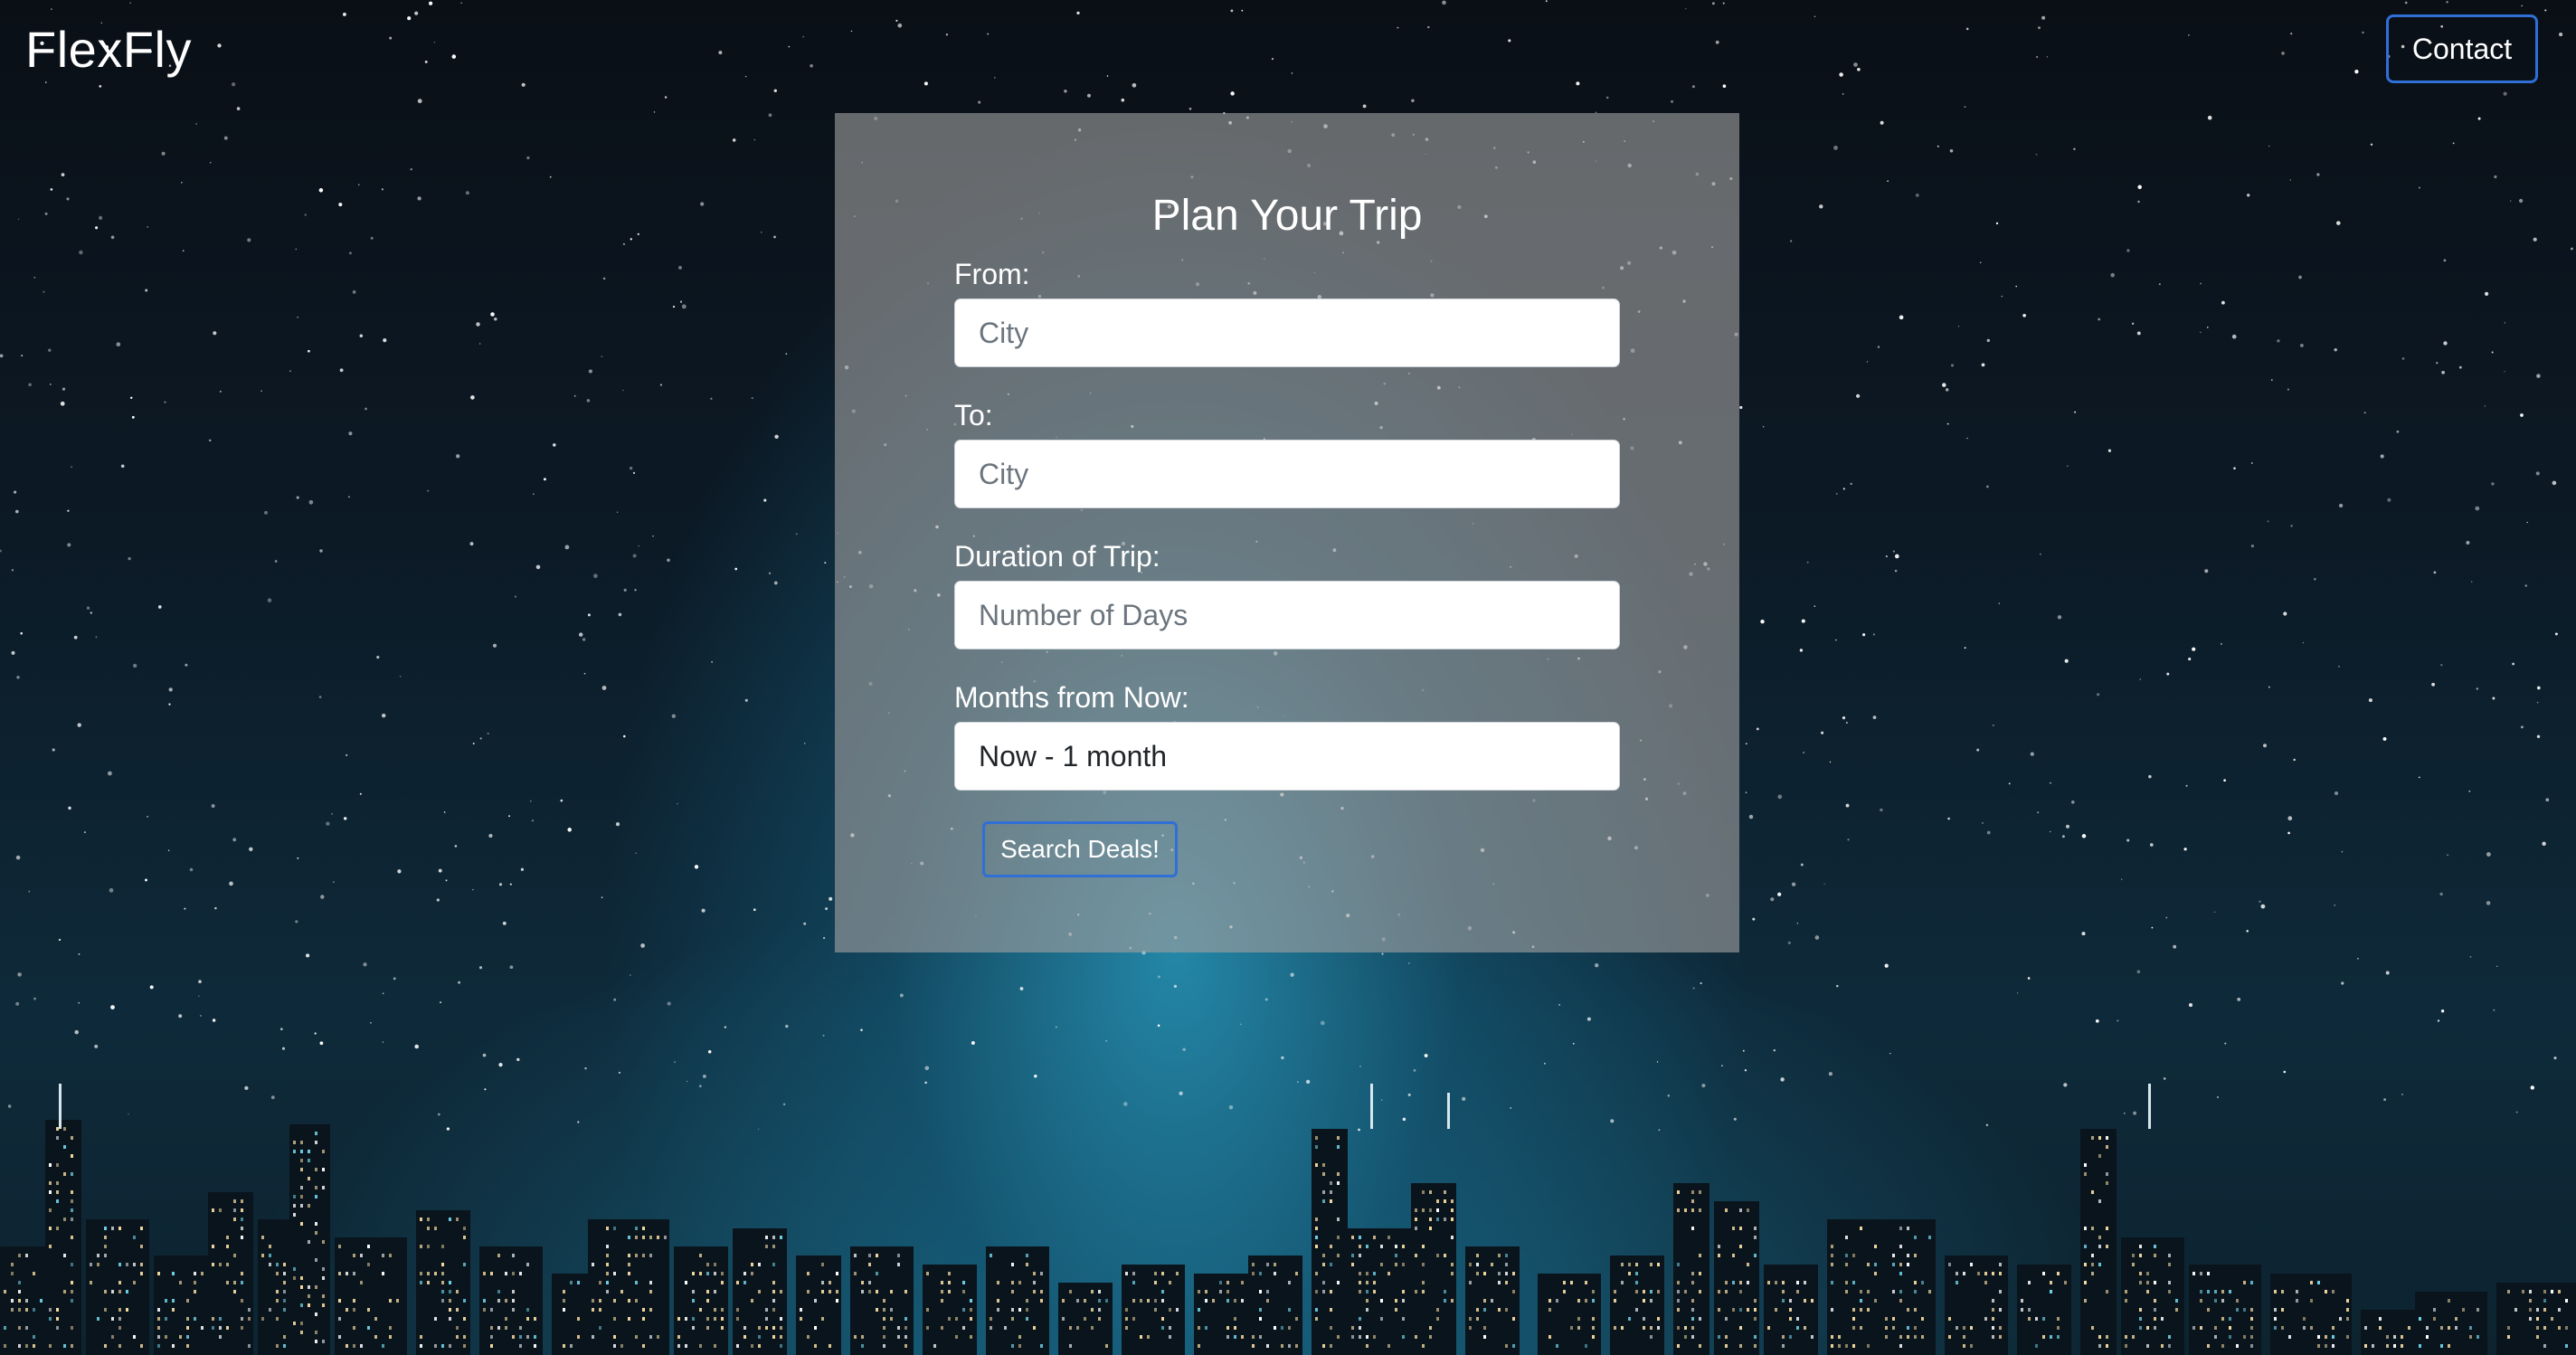  What do you see at coordinates (108, 49) in the screenshot?
I see `brand-logo-text: FlexFly` at bounding box center [108, 49].